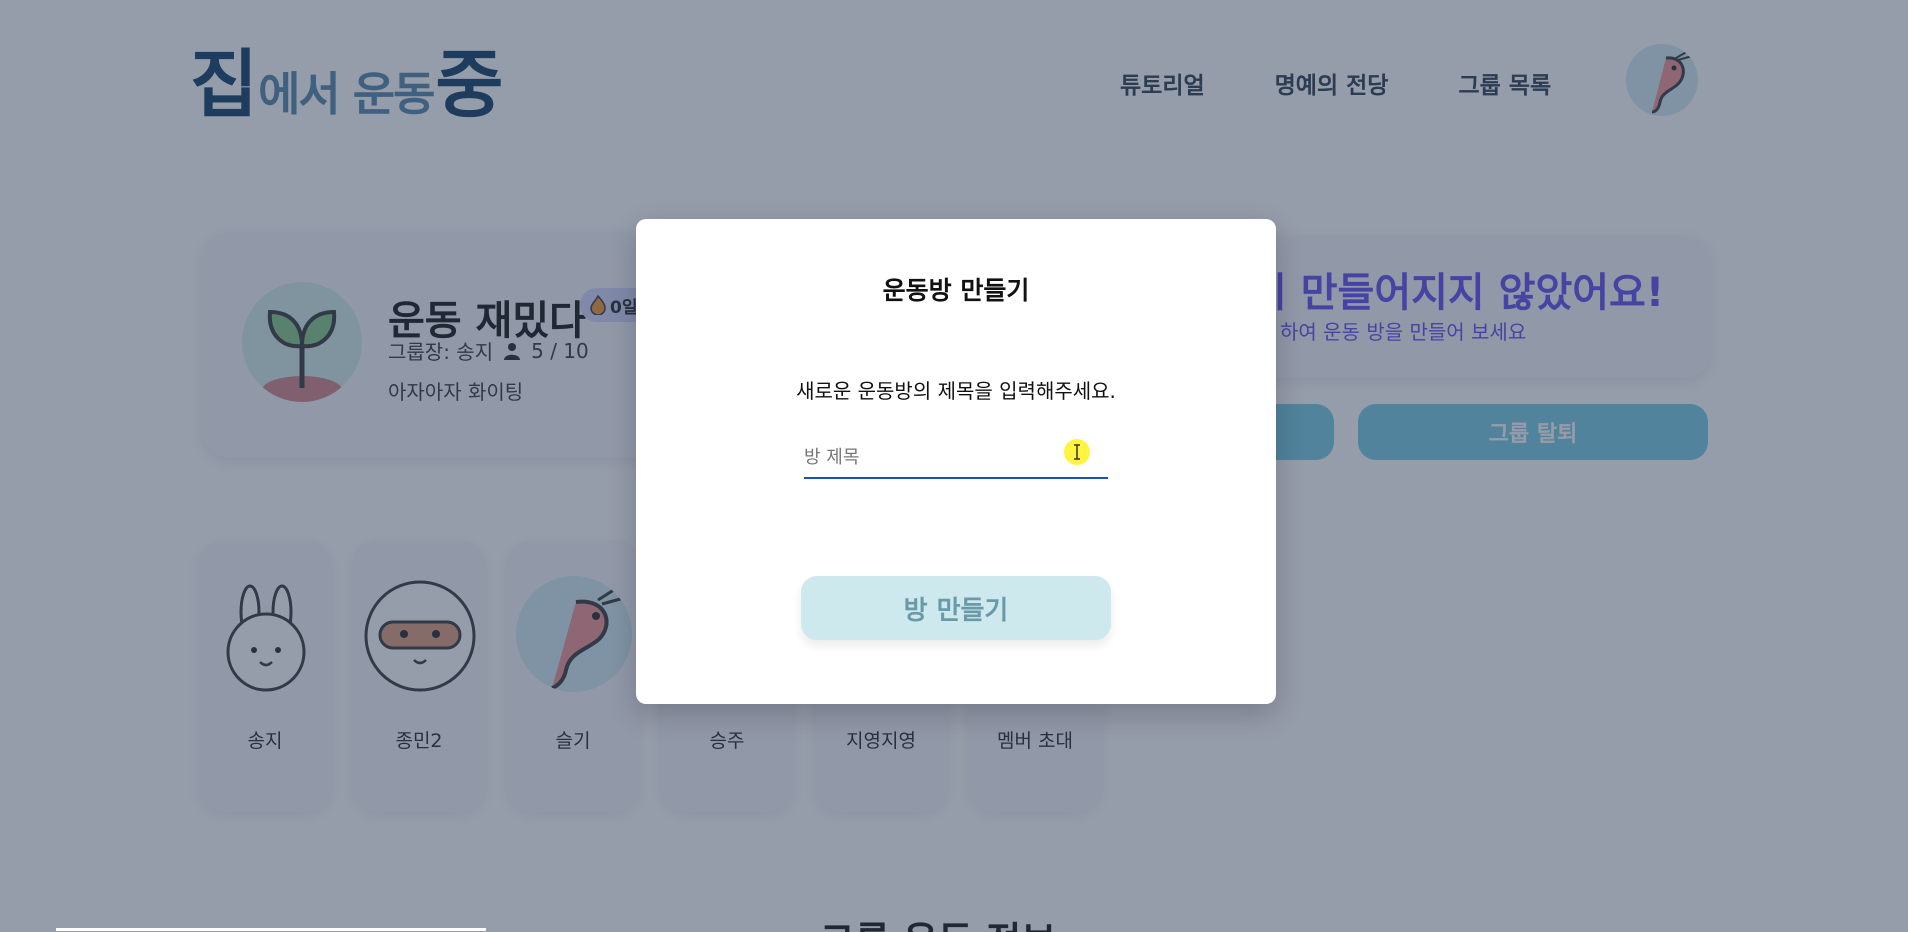  I want to click on mouse-cursor-indicator, so click(1077, 452).